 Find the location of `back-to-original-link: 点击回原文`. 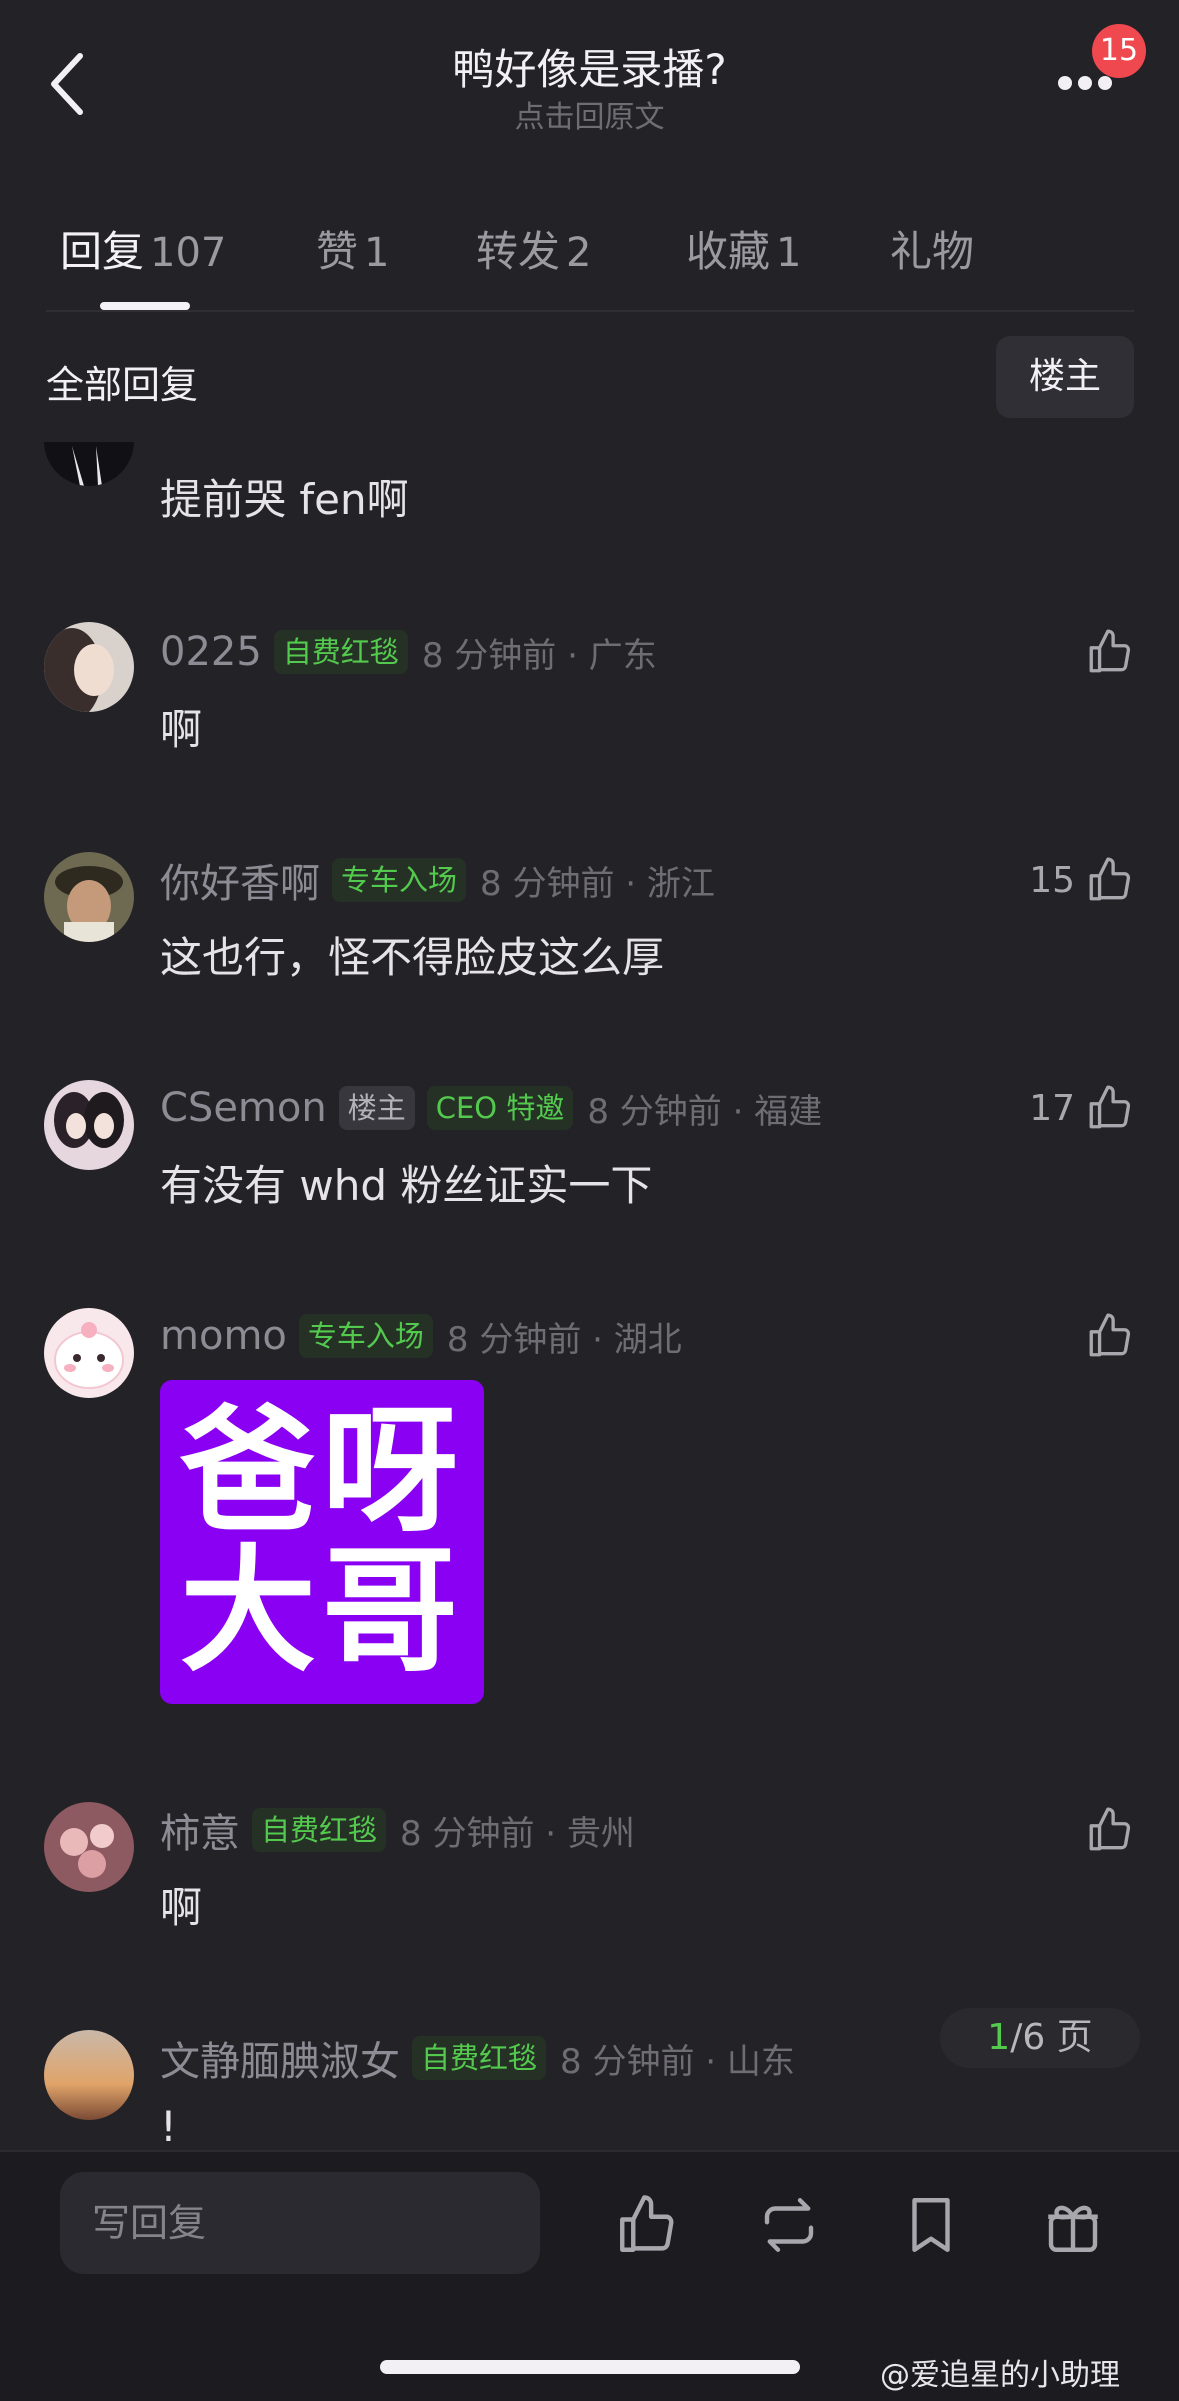

back-to-original-link: 点击回原文 is located at coordinates (589, 114).